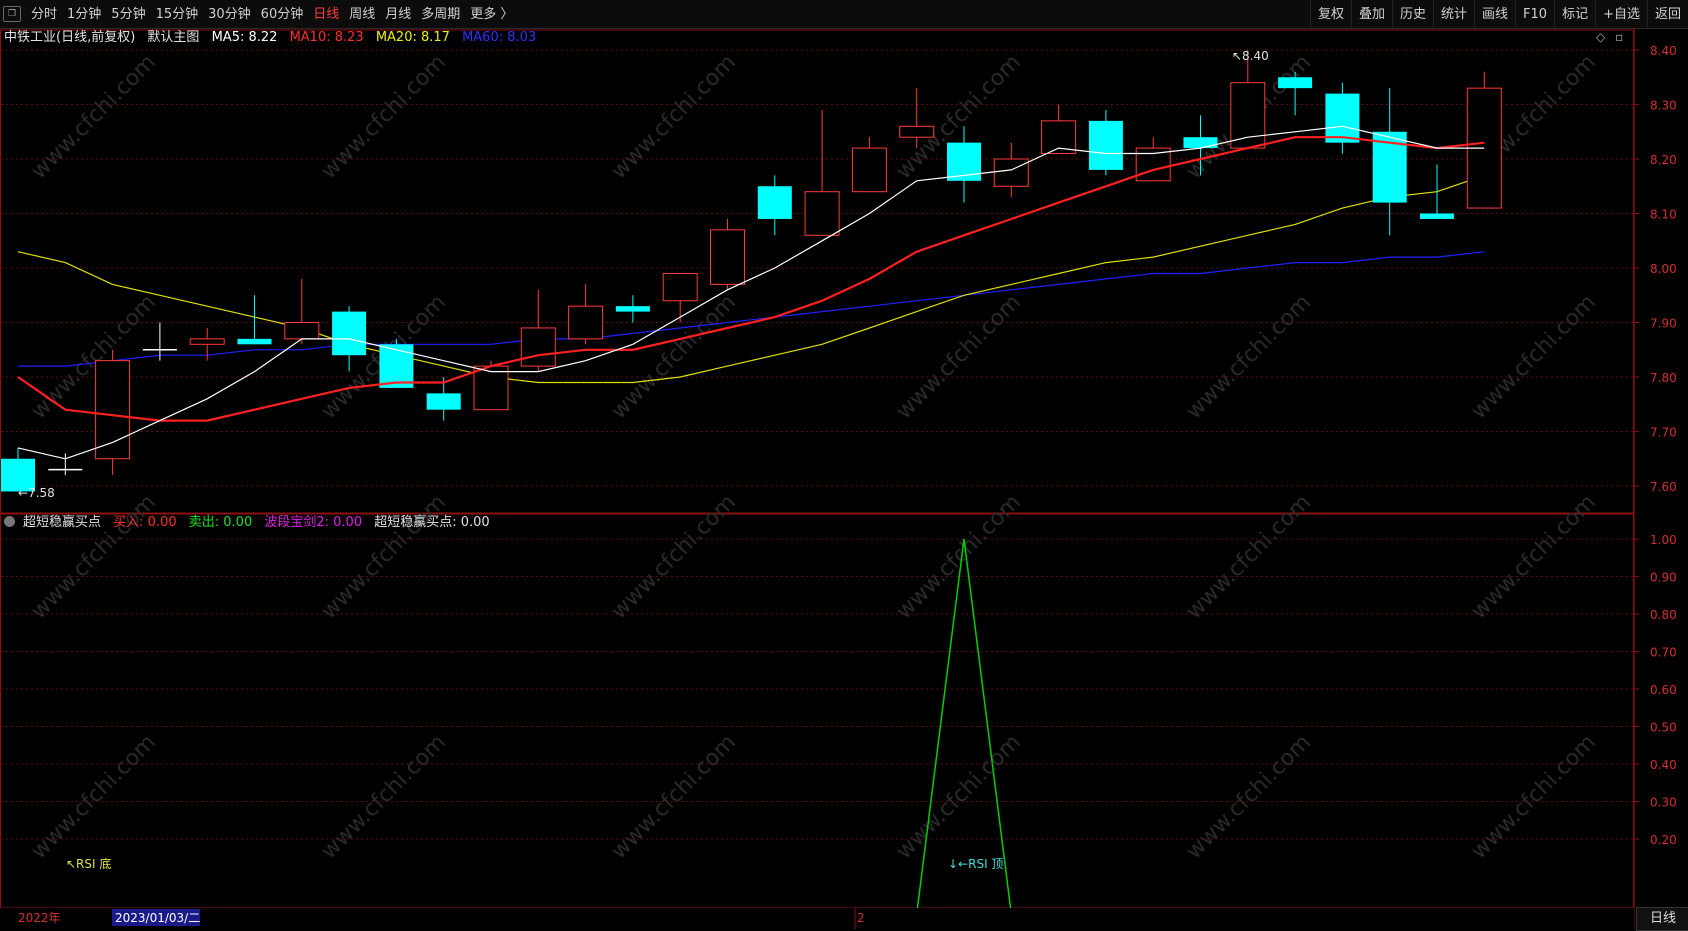  I want to click on chart-template-label: 默认主图, so click(173, 37).